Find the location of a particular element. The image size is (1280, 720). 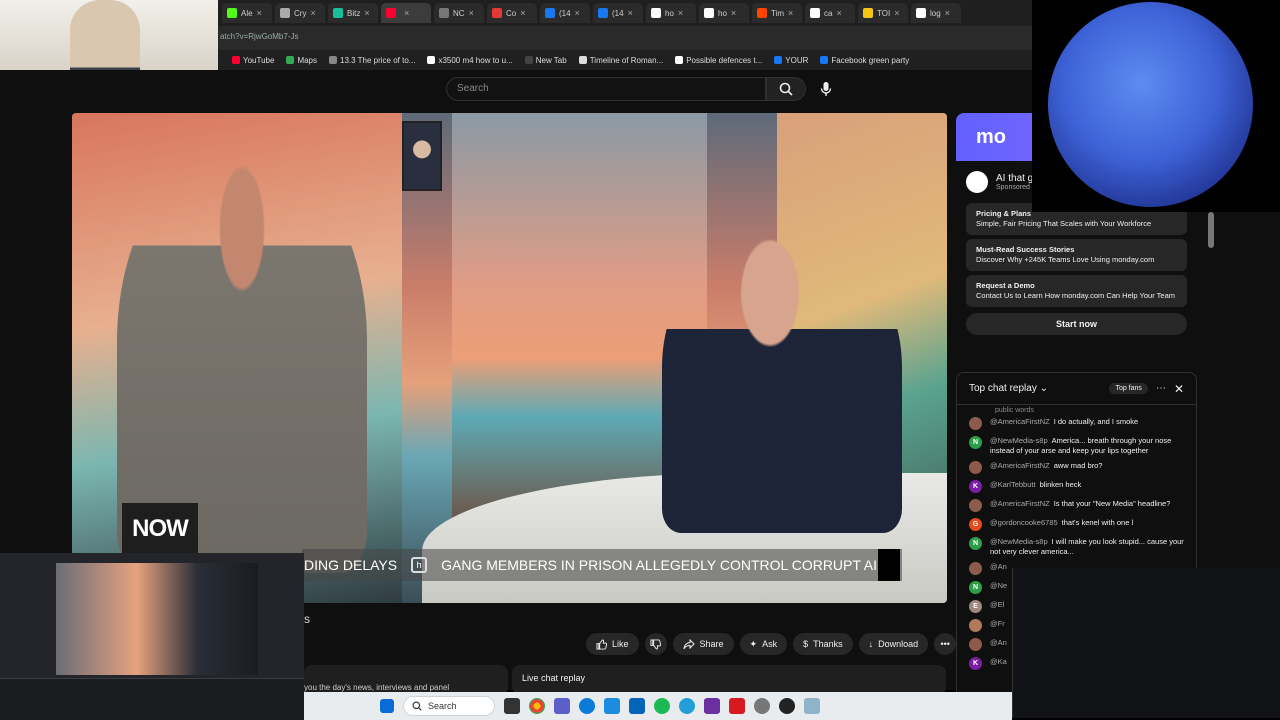

task-view-icon is located at coordinates (512, 706).